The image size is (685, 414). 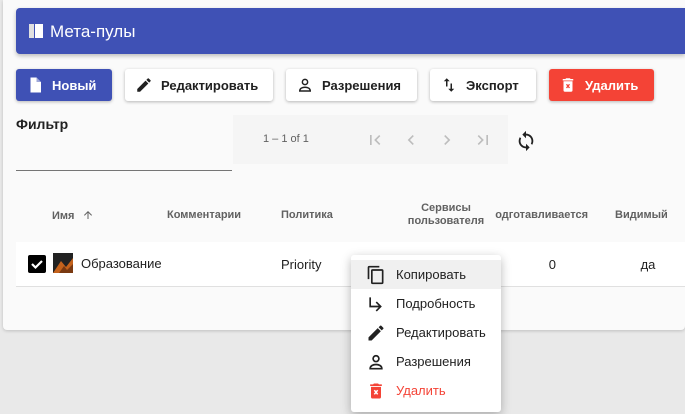 I want to click on permissions-button: Разрешения, so click(x=351, y=85).